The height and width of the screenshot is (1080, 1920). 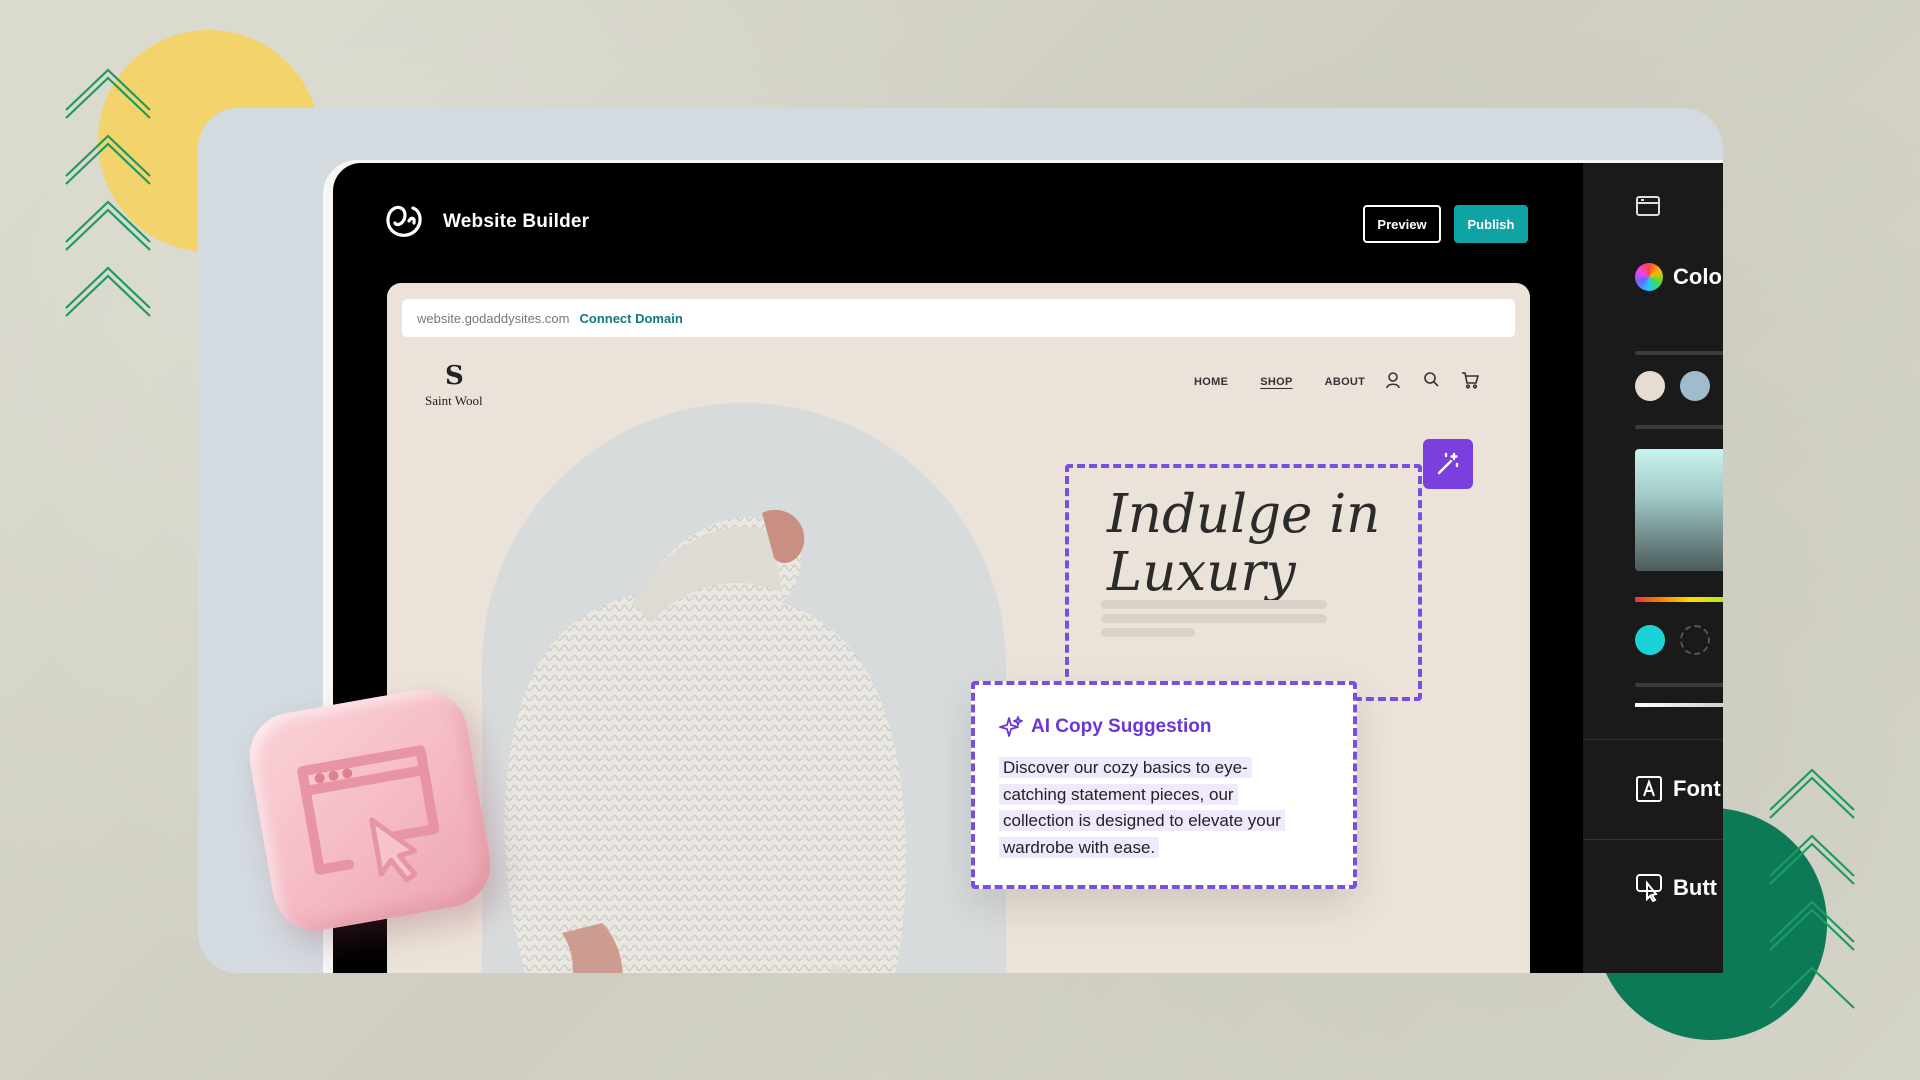 I want to click on colors-section: Colo, so click(x=1678, y=277).